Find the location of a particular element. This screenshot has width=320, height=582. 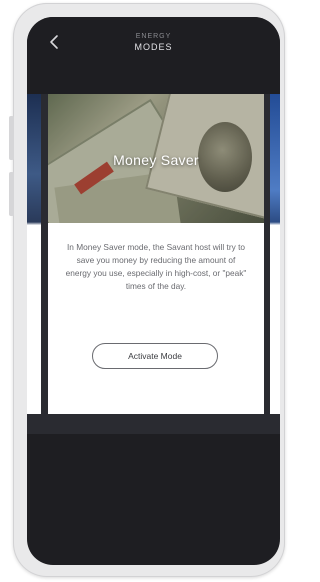

mode-title: Money Saver is located at coordinates (156, 160).